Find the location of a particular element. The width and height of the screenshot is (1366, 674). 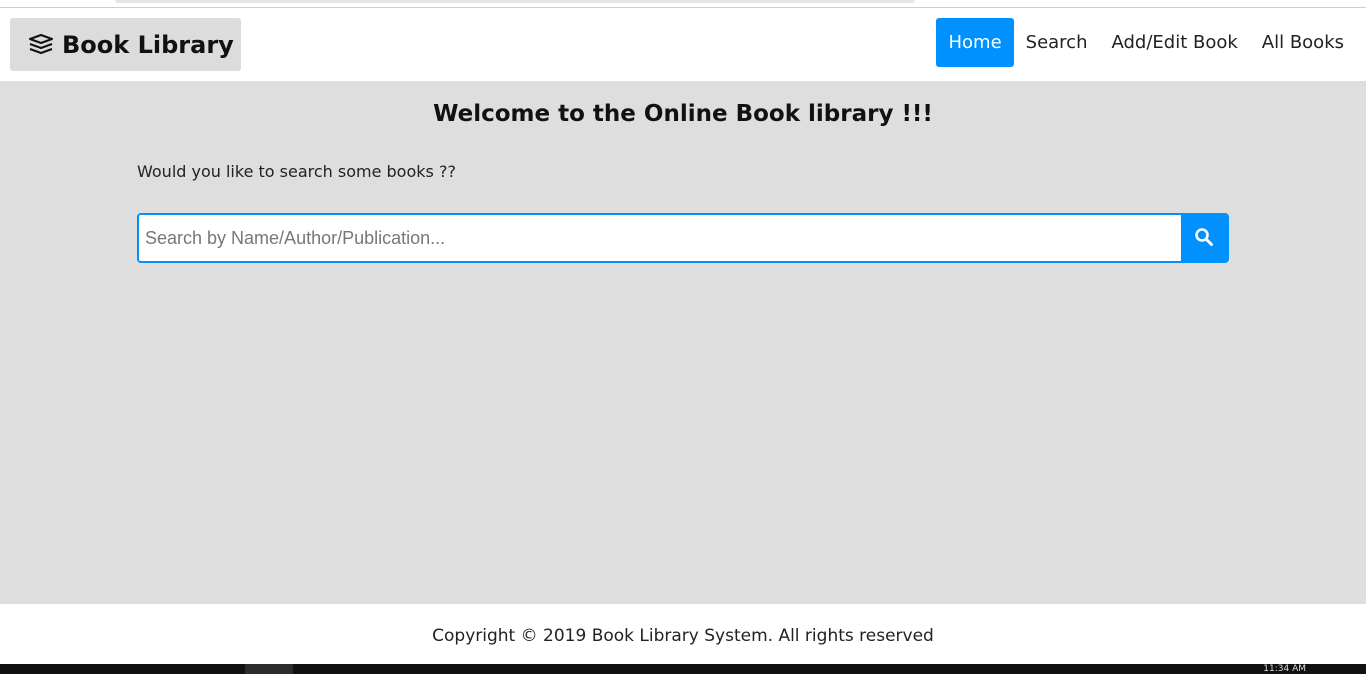

search-prompt-text: Would you like to search some books ?? is located at coordinates (296, 171).